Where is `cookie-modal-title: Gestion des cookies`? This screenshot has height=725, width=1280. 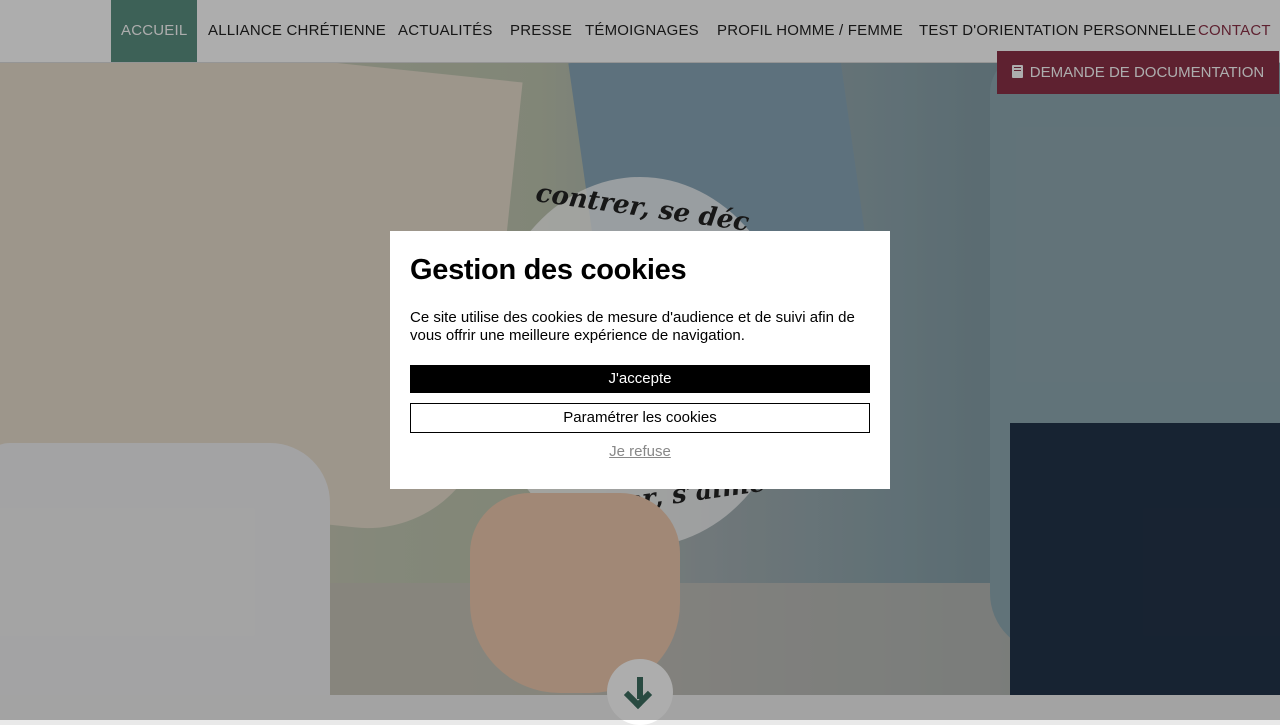 cookie-modal-title: Gestion des cookies is located at coordinates (548, 270).